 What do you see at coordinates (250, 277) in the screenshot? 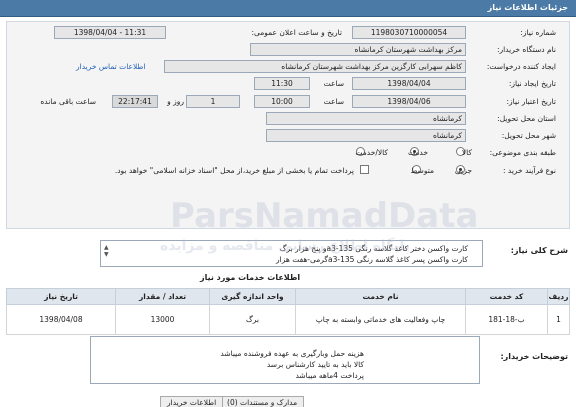
I see `items-section-title: اطلاعات خدمات مورد نیاز` at bounding box center [250, 277].